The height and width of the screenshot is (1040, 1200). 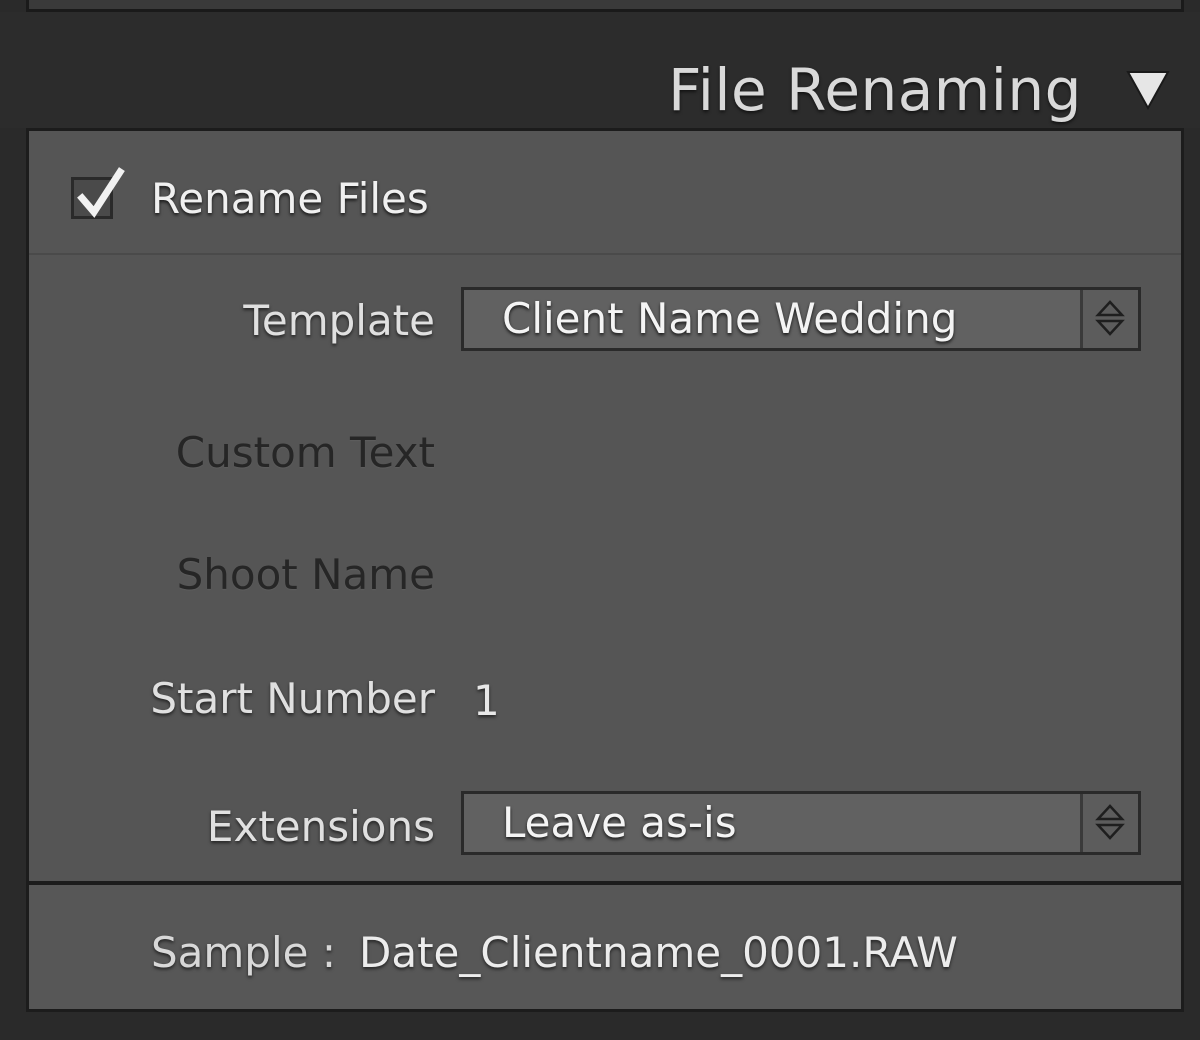 What do you see at coordinates (875, 90) in the screenshot?
I see `section-title: File Renaming` at bounding box center [875, 90].